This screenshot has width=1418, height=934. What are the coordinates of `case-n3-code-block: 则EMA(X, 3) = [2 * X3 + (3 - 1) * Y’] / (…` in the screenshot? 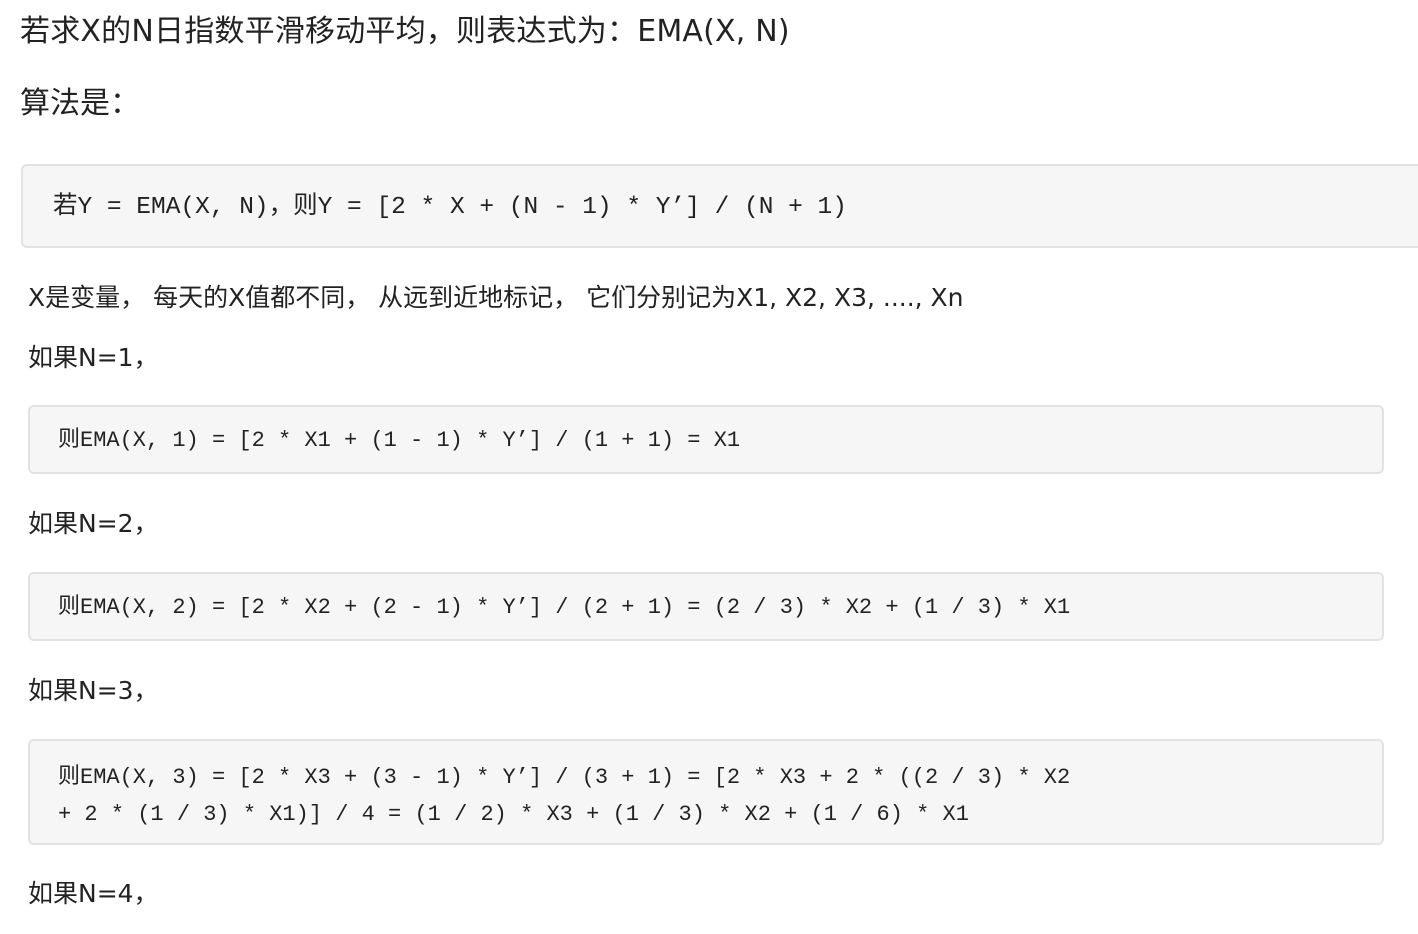 It's located at (706, 792).